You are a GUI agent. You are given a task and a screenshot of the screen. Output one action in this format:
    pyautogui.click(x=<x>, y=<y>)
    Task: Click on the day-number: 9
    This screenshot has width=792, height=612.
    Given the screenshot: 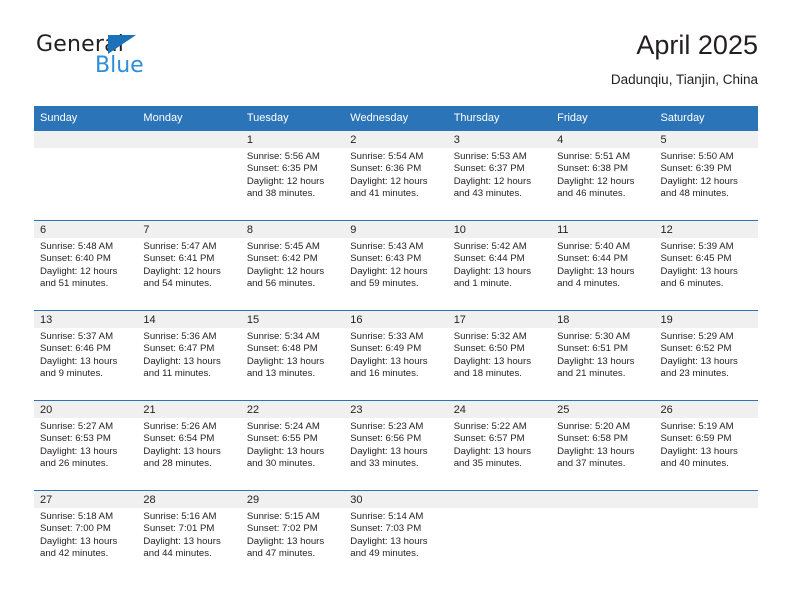 What is the action you would take?
    pyautogui.click(x=396, y=229)
    